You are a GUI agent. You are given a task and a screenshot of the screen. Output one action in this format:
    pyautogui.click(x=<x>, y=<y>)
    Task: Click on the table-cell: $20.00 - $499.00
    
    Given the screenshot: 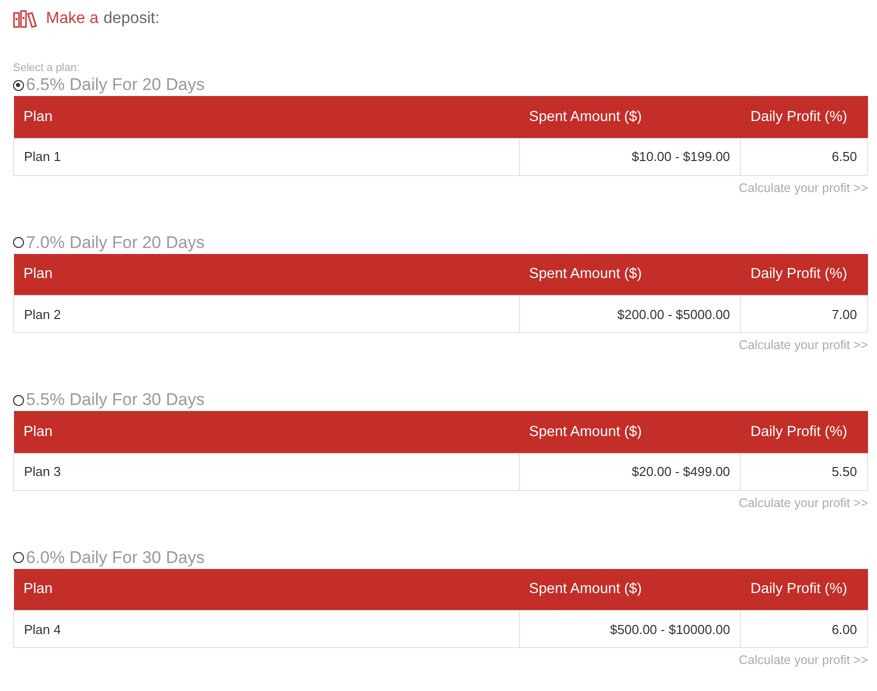 What is the action you would take?
    pyautogui.click(x=630, y=471)
    